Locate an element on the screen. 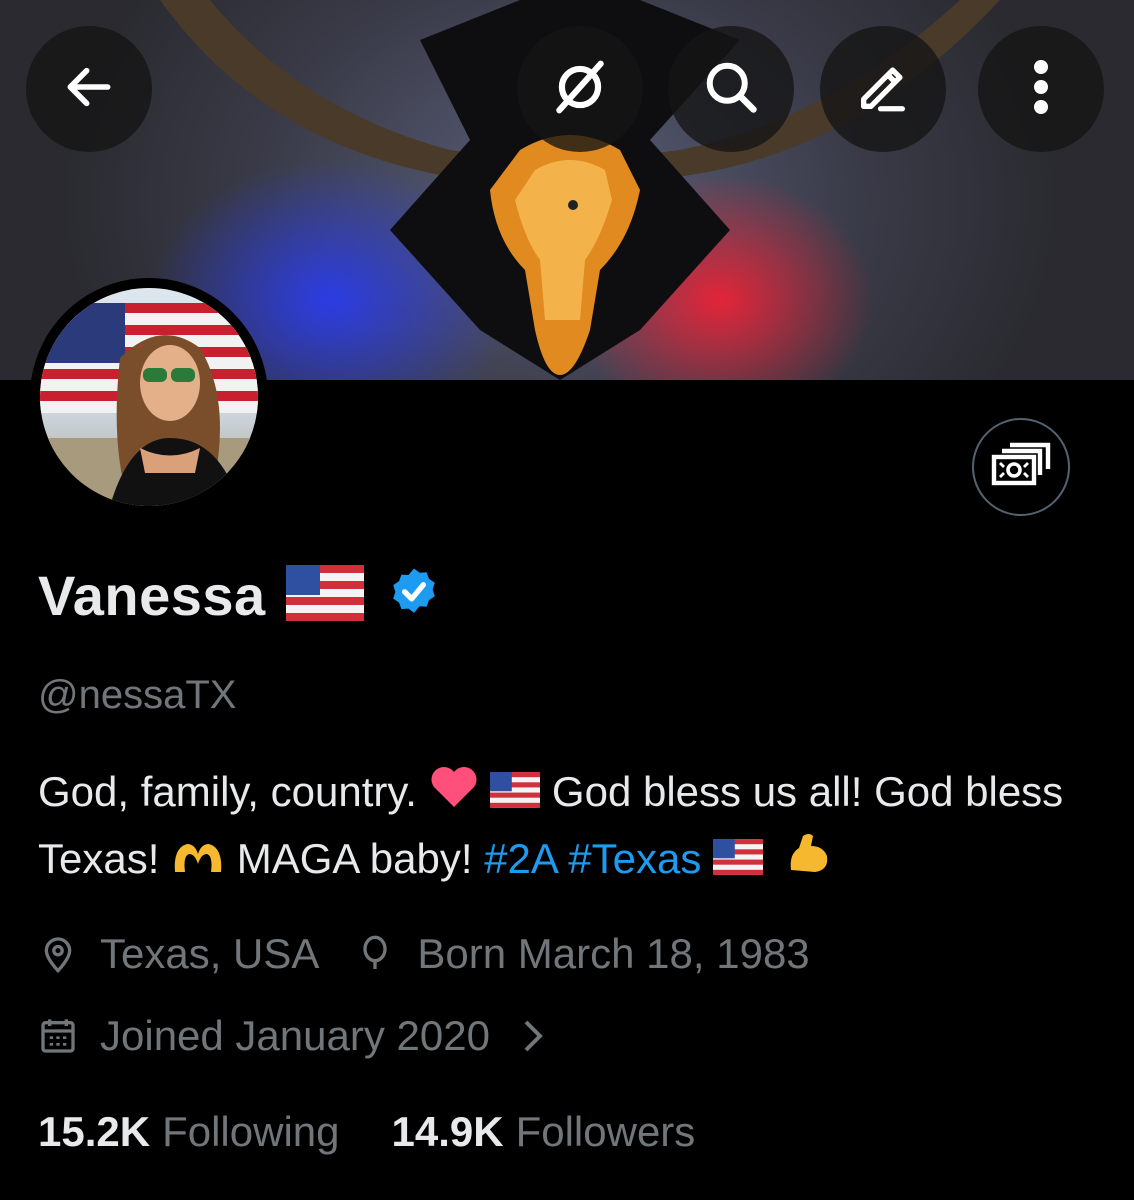  profile-name-row: Vanessa is located at coordinates (240, 595).